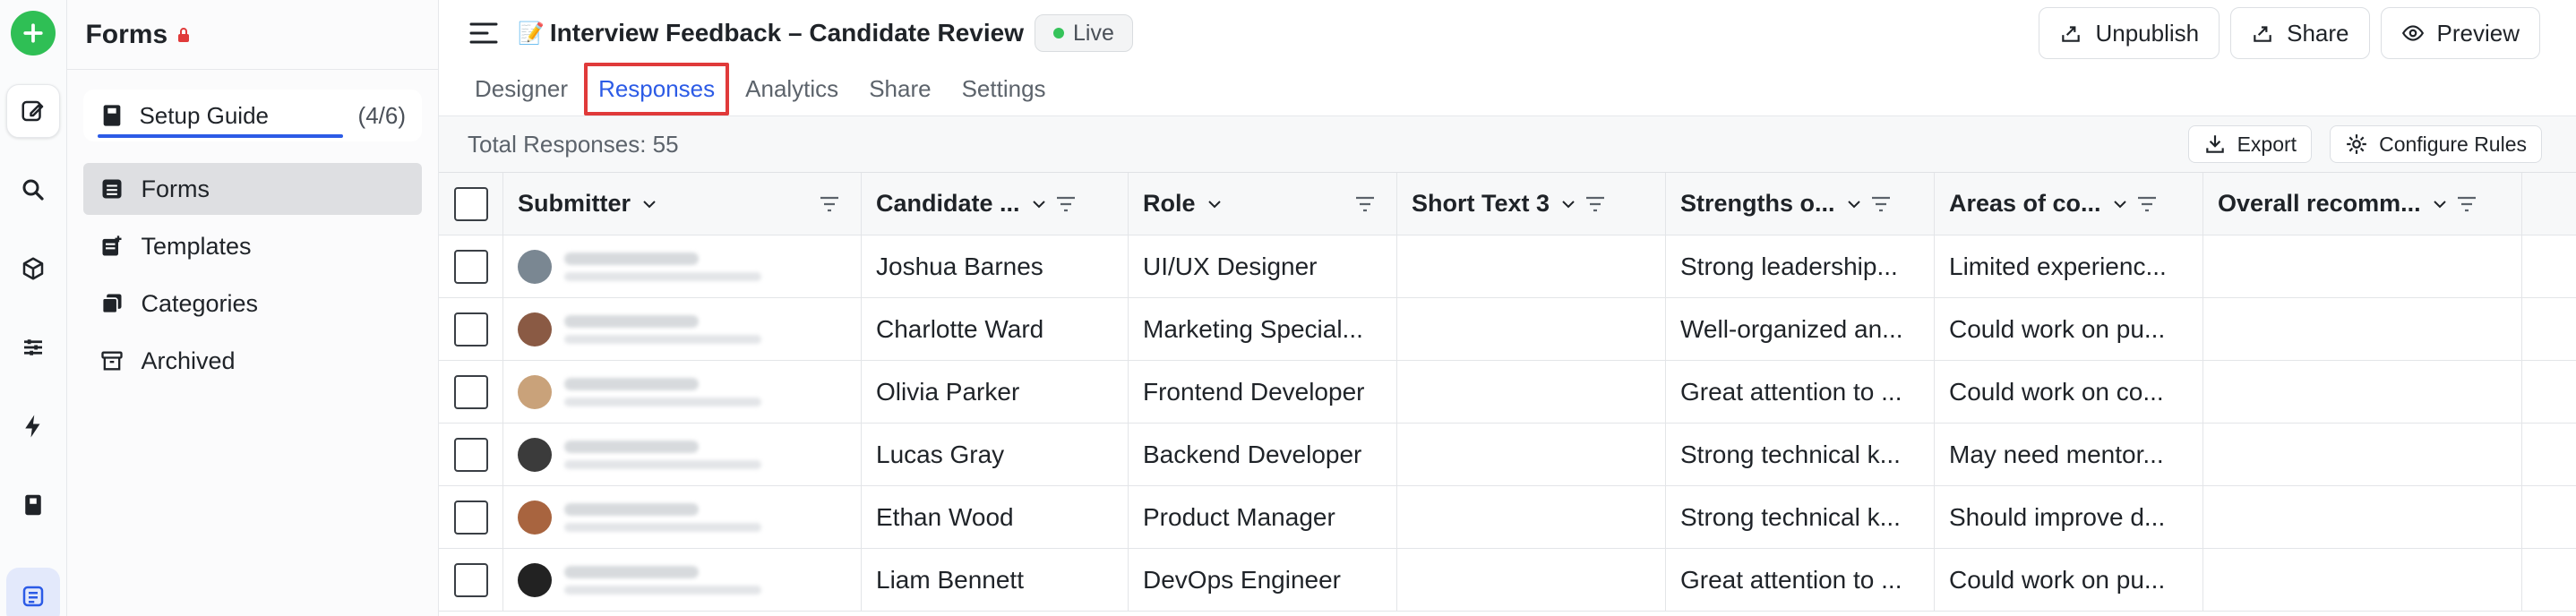 This screenshot has width=2576, height=616. What do you see at coordinates (521, 95) in the screenshot?
I see `tab-designer: Designer` at bounding box center [521, 95].